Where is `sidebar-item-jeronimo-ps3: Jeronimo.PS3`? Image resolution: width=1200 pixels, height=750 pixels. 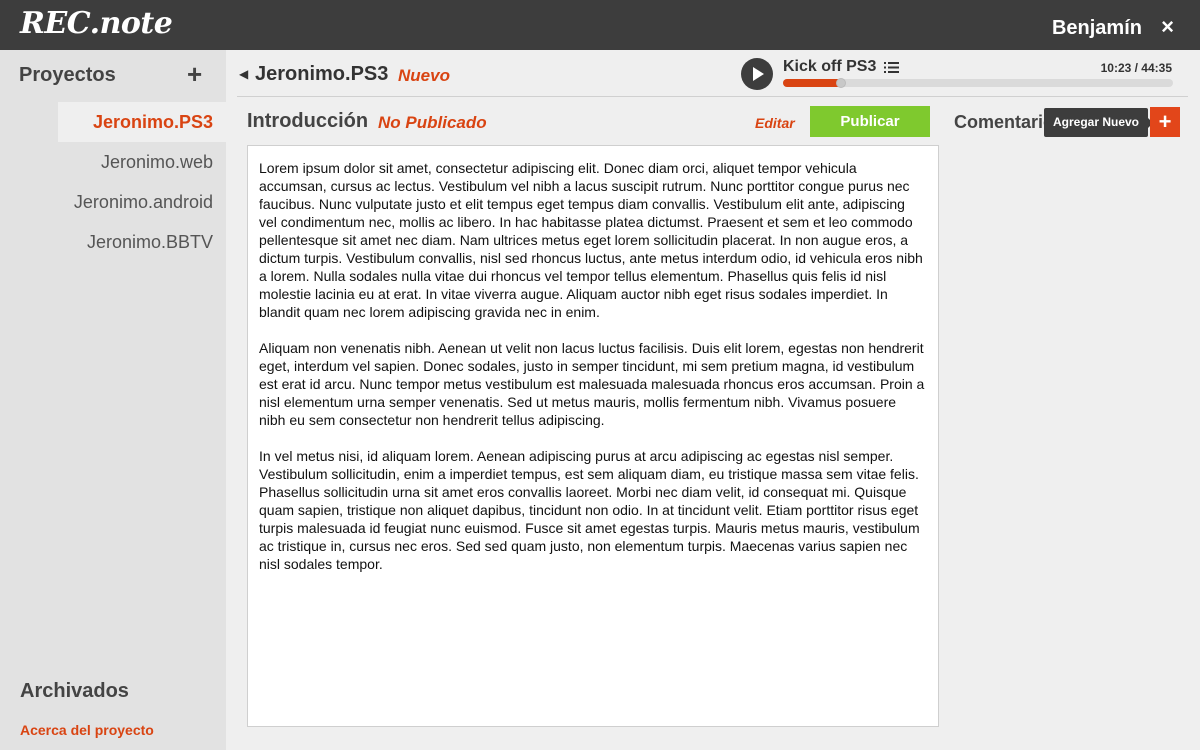 sidebar-item-jeronimo-ps3: Jeronimo.PS3 is located at coordinates (142, 122).